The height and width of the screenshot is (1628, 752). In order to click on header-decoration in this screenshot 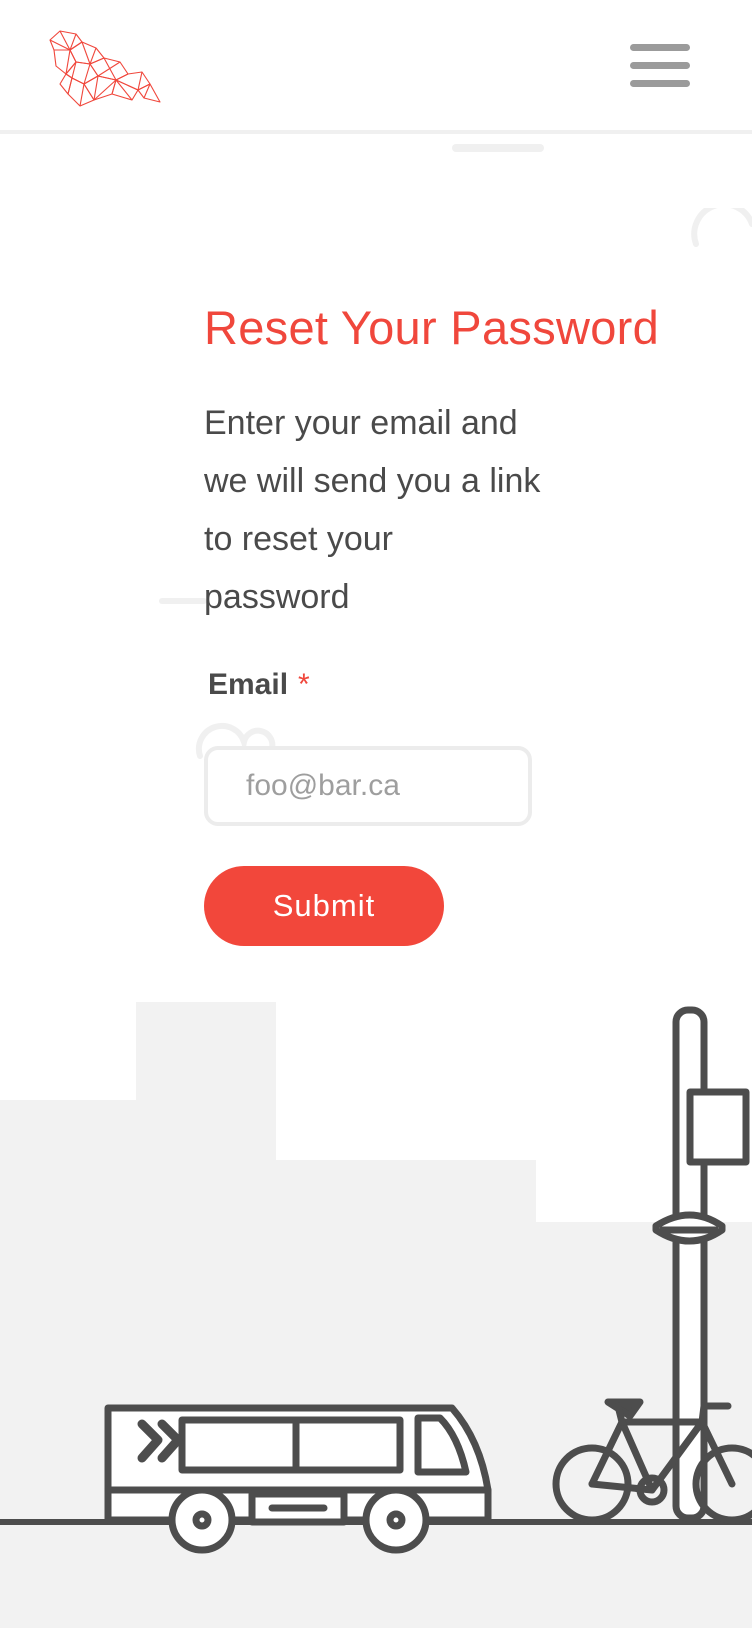, I will do `click(498, 148)`.